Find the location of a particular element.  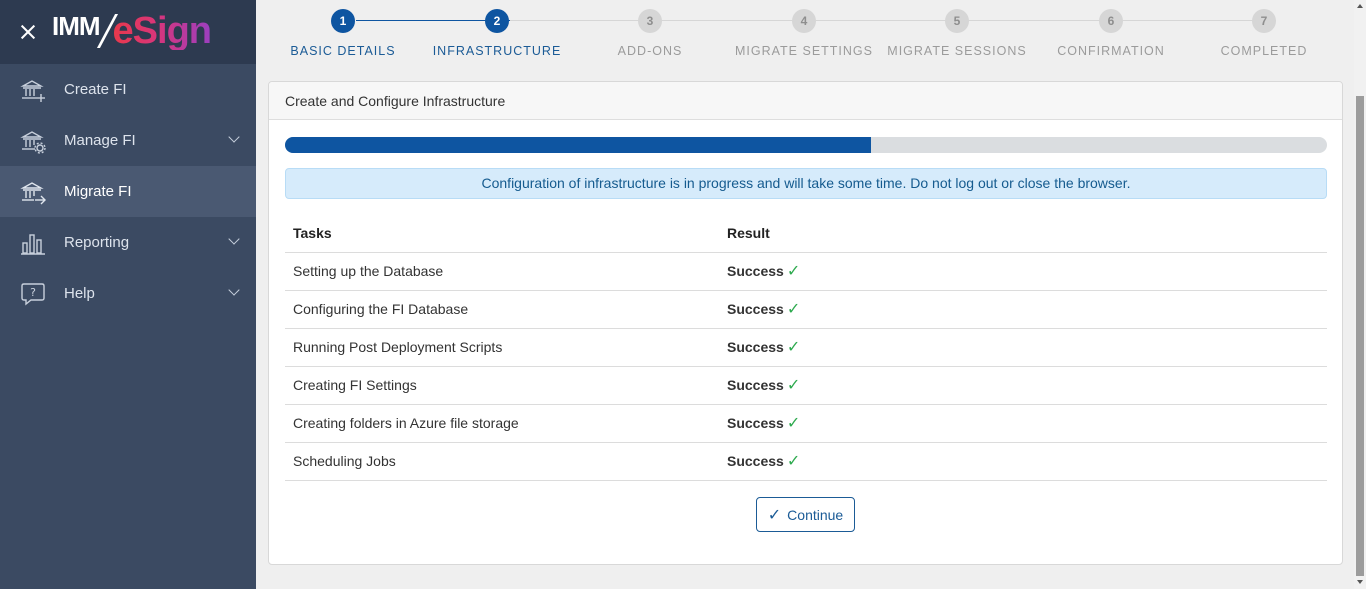

column-header-tasks: Tasks is located at coordinates (502, 234).